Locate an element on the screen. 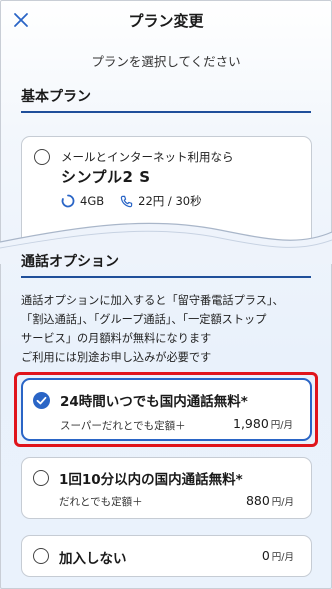  option-price: 1,980 円/月 is located at coordinates (263, 423).